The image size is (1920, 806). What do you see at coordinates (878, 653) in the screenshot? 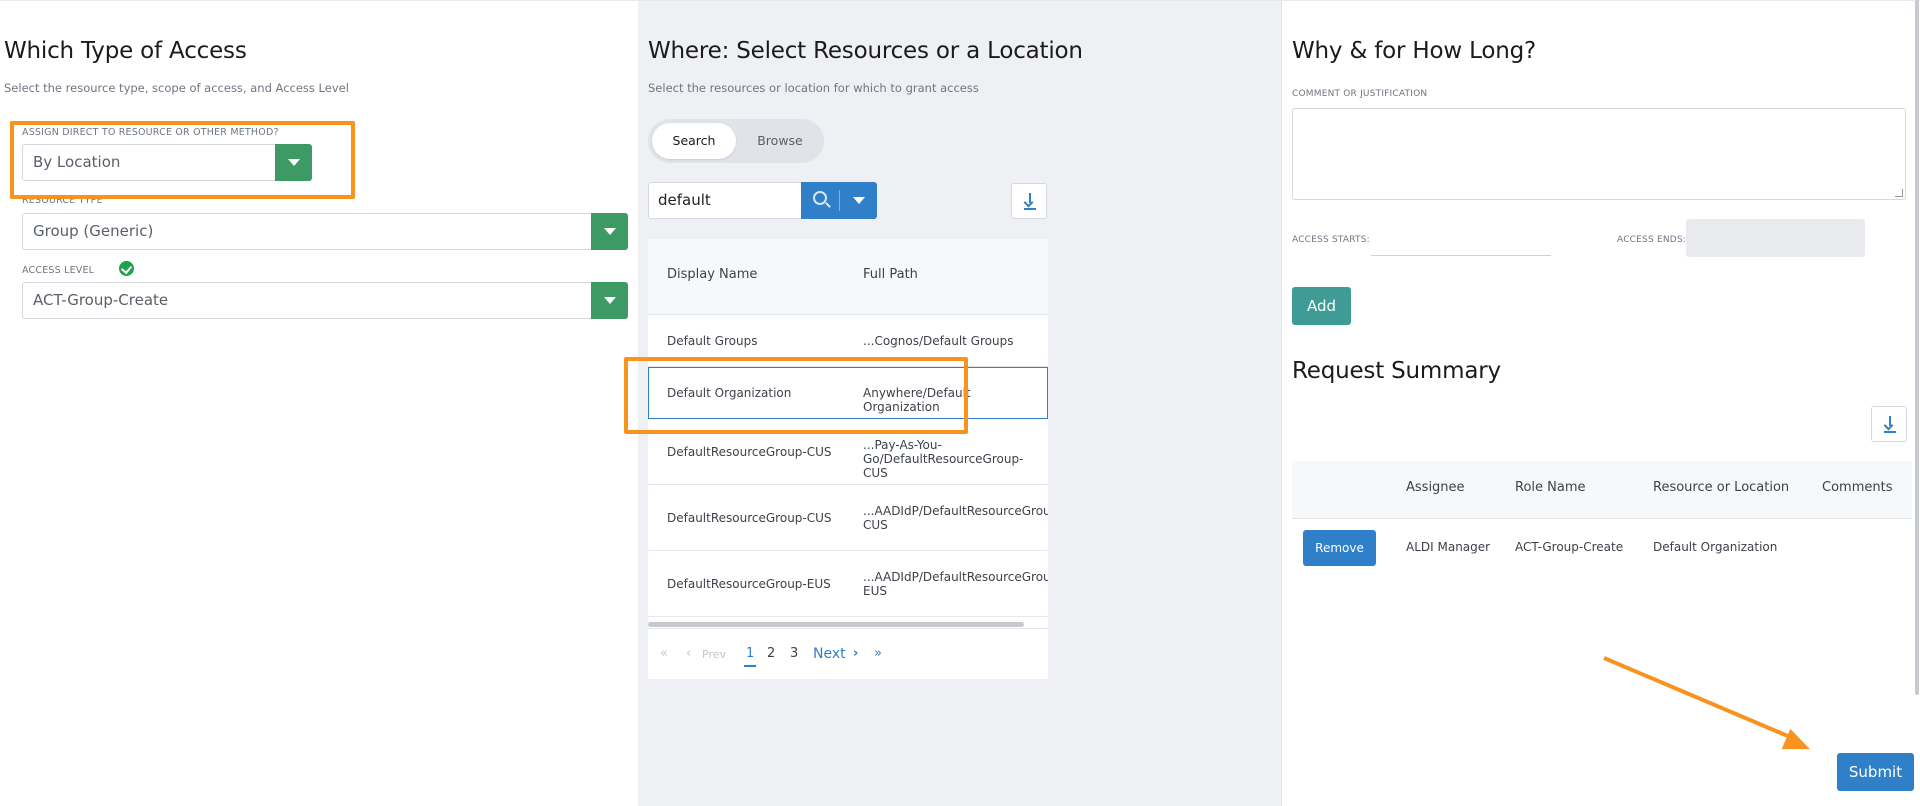
I see `double-chevron-right-icon: »` at bounding box center [878, 653].